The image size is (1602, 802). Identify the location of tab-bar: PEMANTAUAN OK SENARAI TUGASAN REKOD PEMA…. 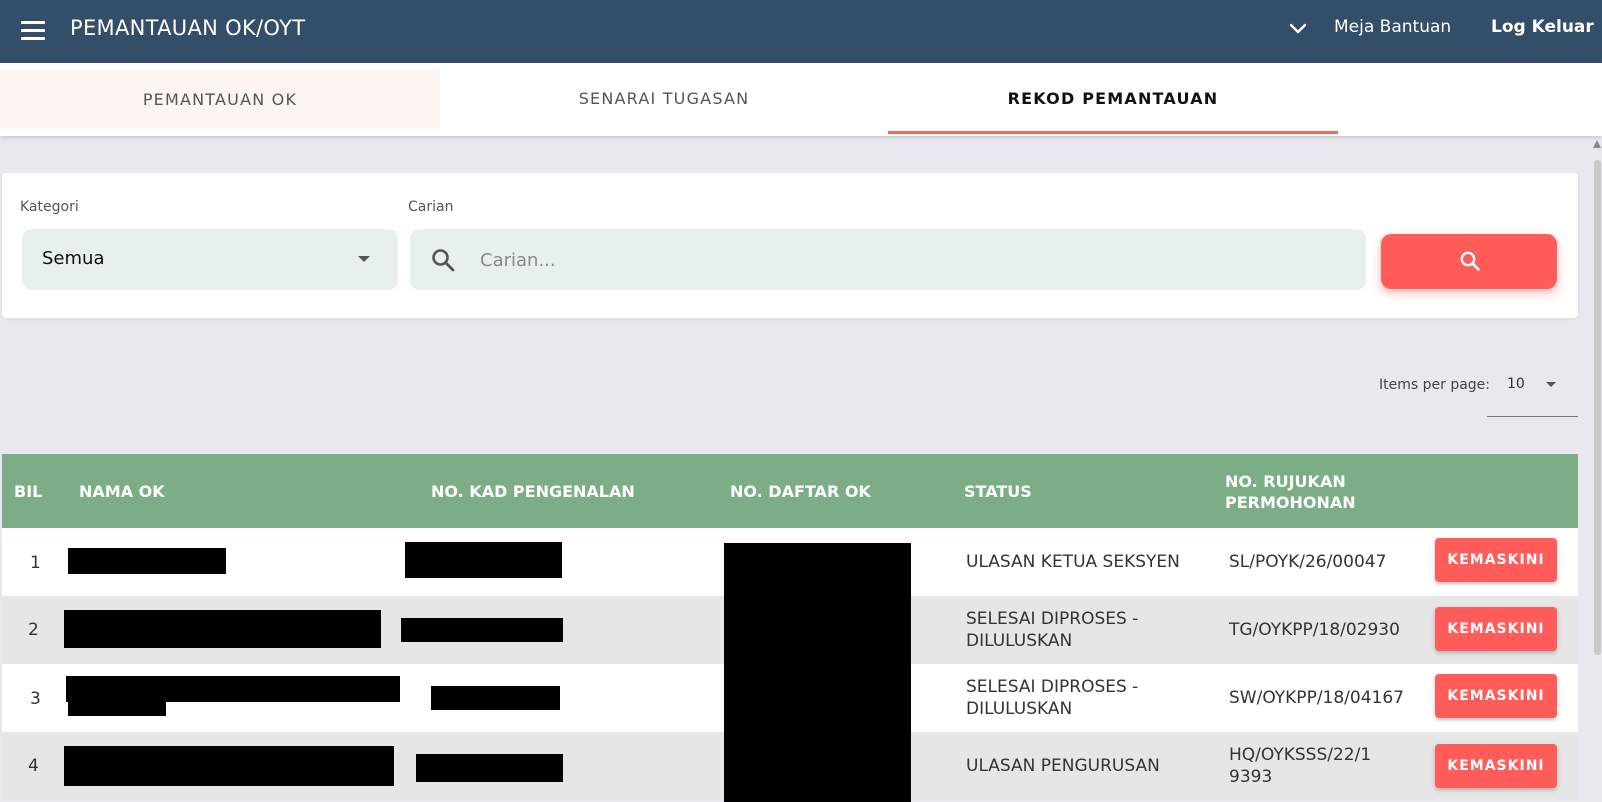
(801, 99).